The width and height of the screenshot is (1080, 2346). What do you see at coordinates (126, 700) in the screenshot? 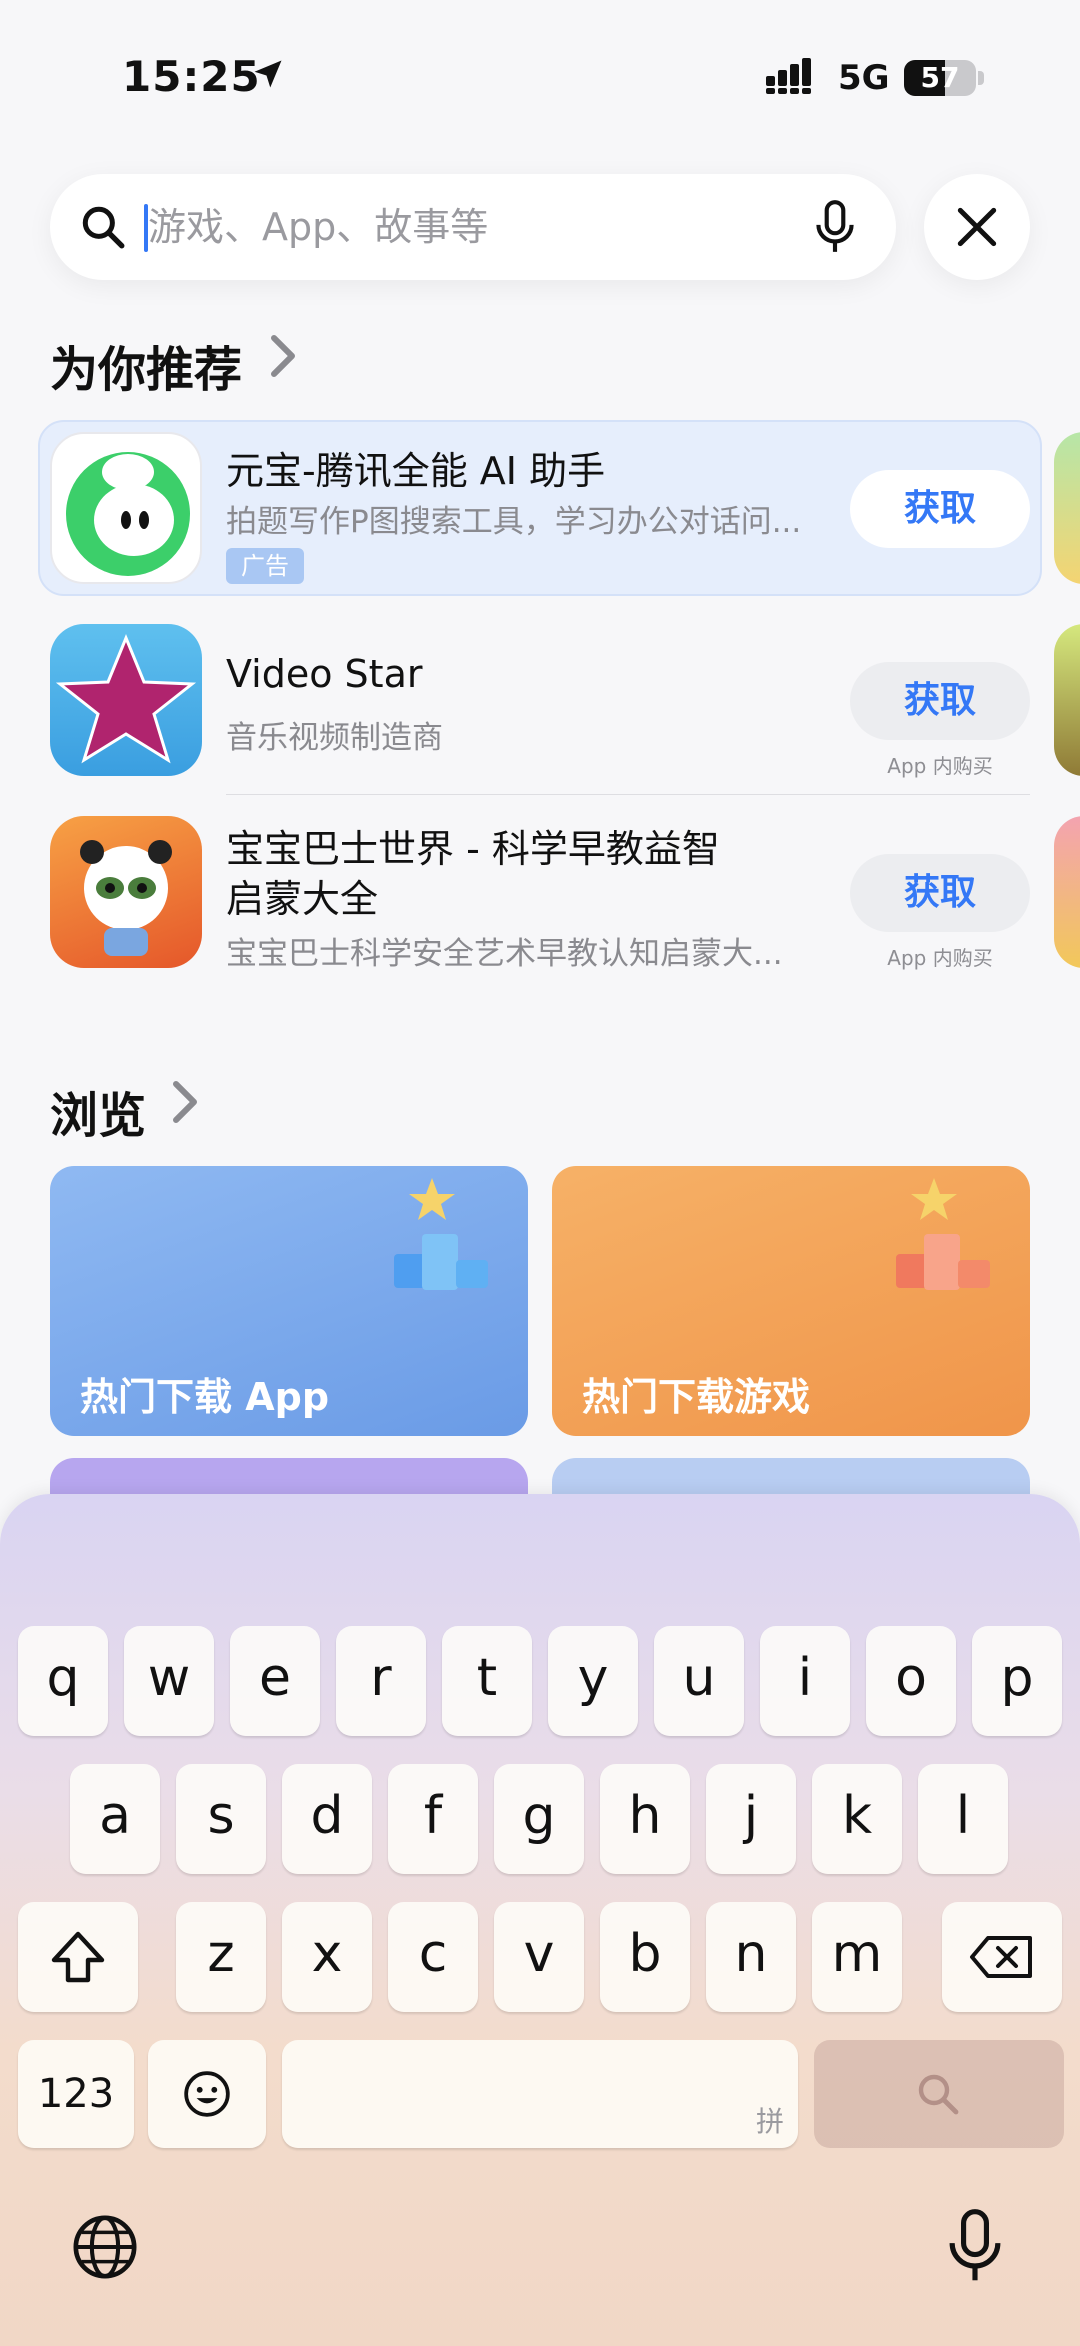
I see `video-star-icon` at bounding box center [126, 700].